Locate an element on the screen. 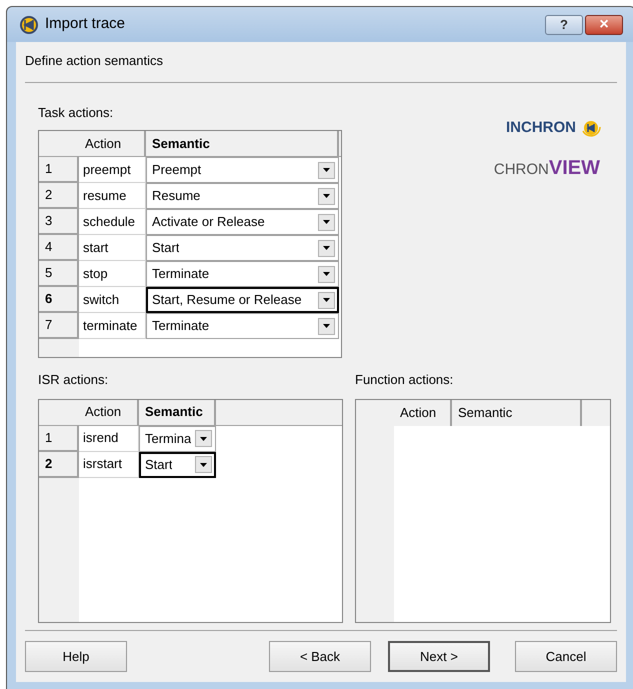 This screenshot has width=633, height=689. semantic-dropdown: Start, Resume or Release is located at coordinates (242, 300).